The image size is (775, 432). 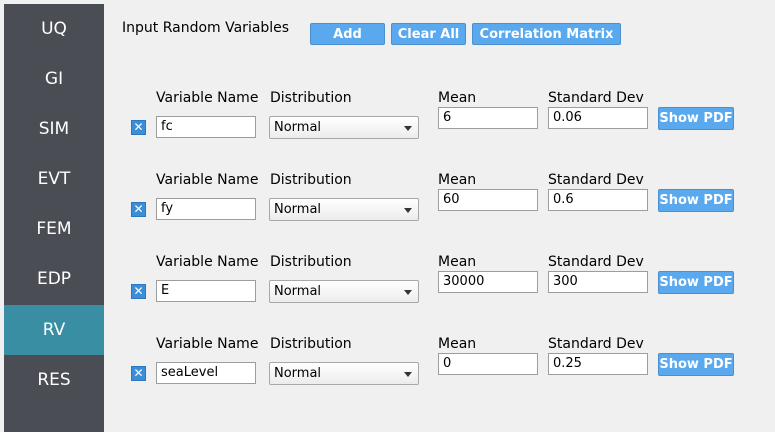 I want to click on clear-all-button: Clear All, so click(x=428, y=34).